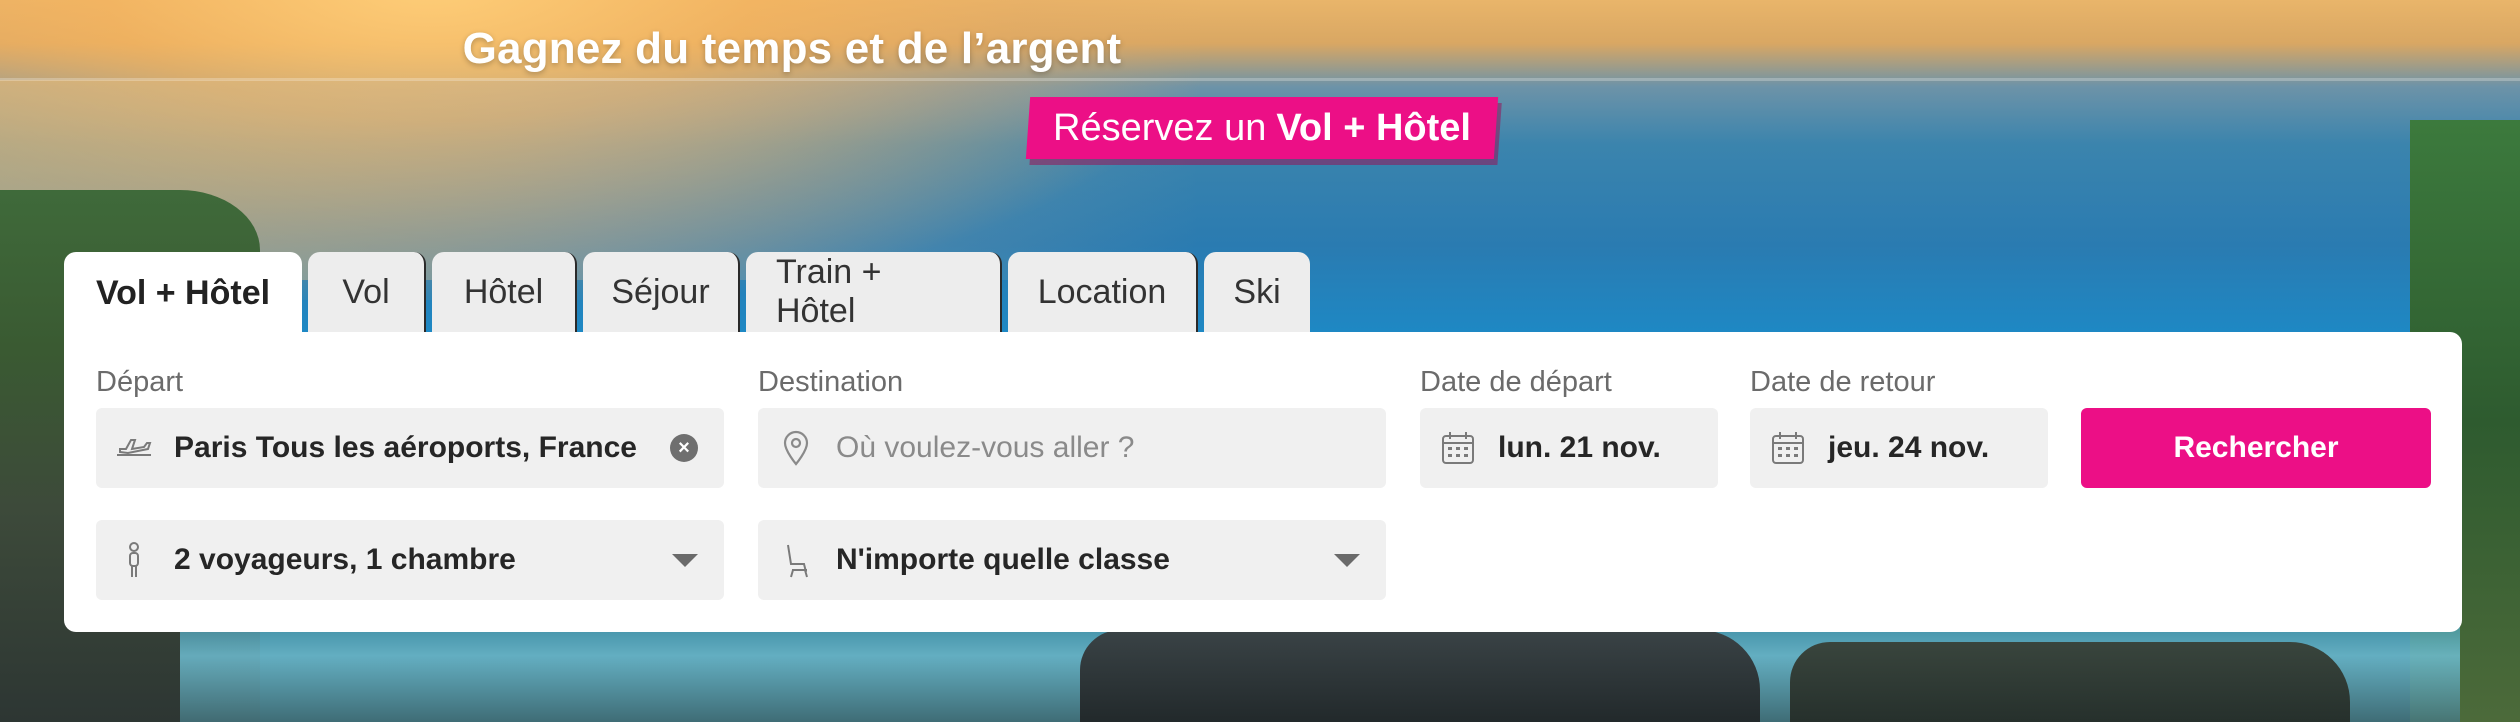 The height and width of the screenshot is (722, 2520). What do you see at coordinates (134, 560) in the screenshot?
I see `person-icon` at bounding box center [134, 560].